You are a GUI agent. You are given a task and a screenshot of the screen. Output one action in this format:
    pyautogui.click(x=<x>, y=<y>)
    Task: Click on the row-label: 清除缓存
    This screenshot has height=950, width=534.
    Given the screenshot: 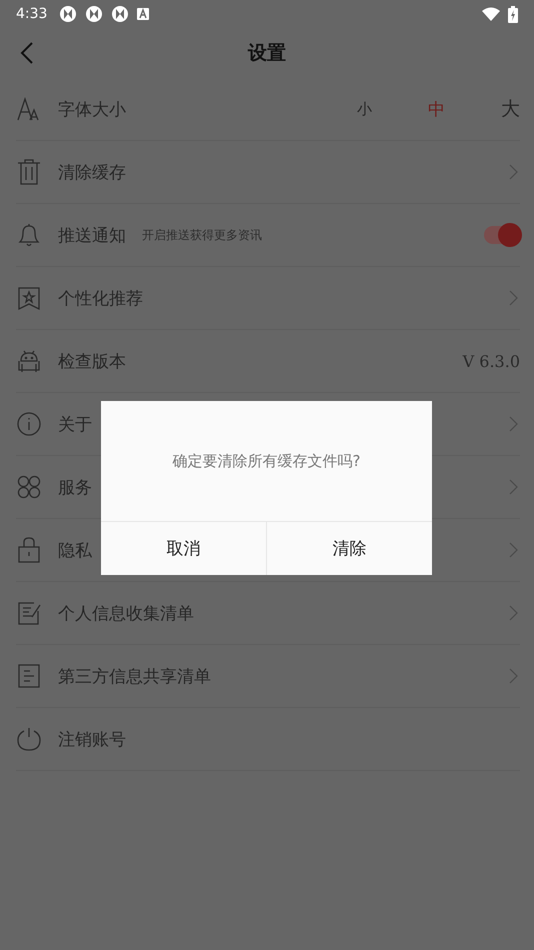 What is the action you would take?
    pyautogui.click(x=92, y=173)
    